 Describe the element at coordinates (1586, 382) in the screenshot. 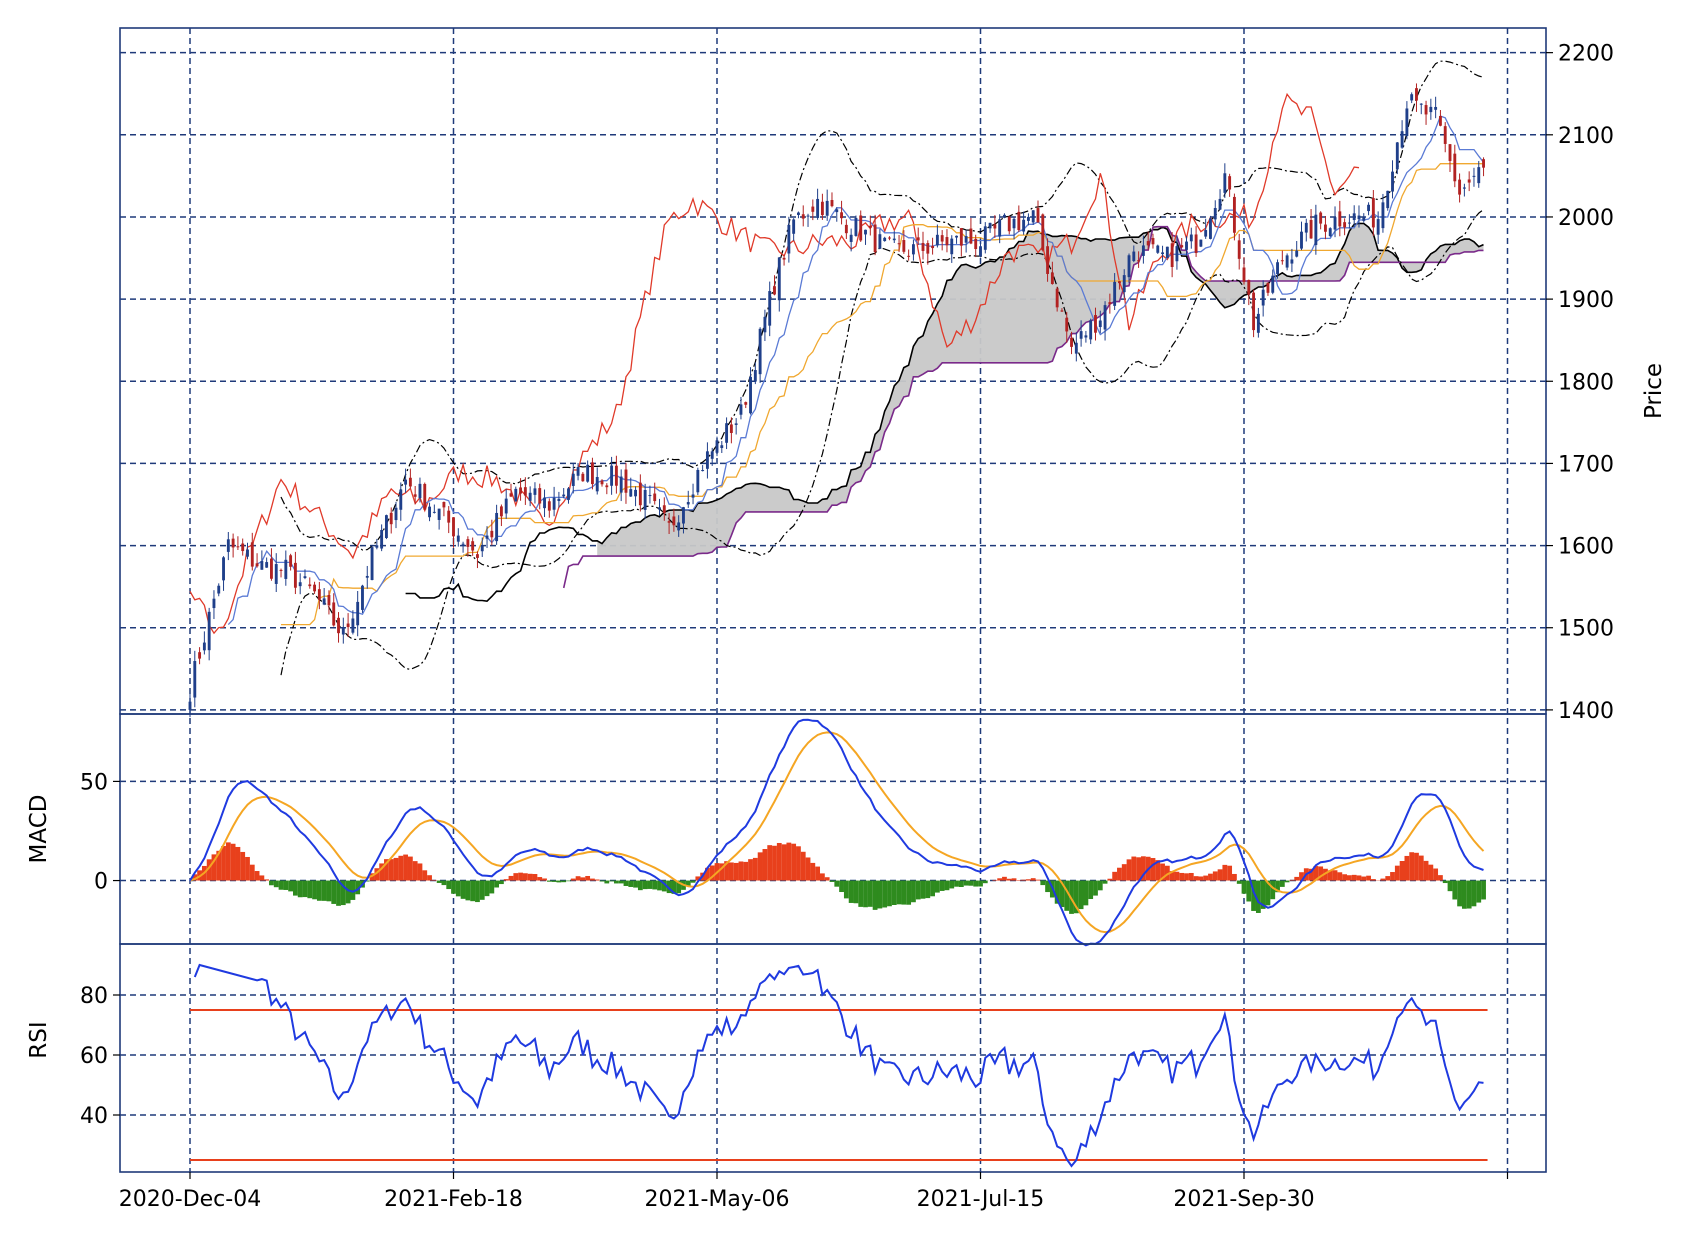

I see `price-tick-label: 1800` at that location.